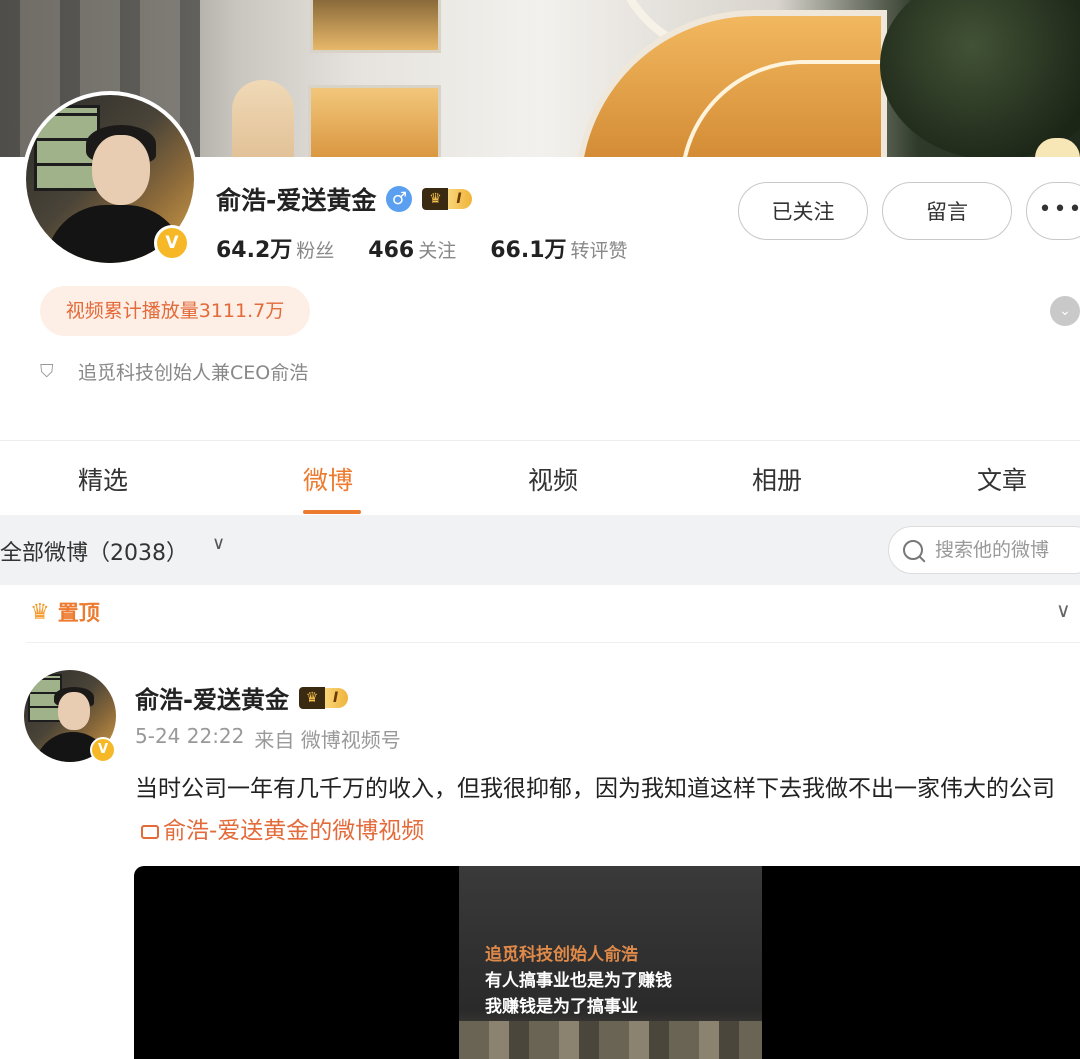 The height and width of the screenshot is (1059, 1080). I want to click on message-button: 留言, so click(947, 211).